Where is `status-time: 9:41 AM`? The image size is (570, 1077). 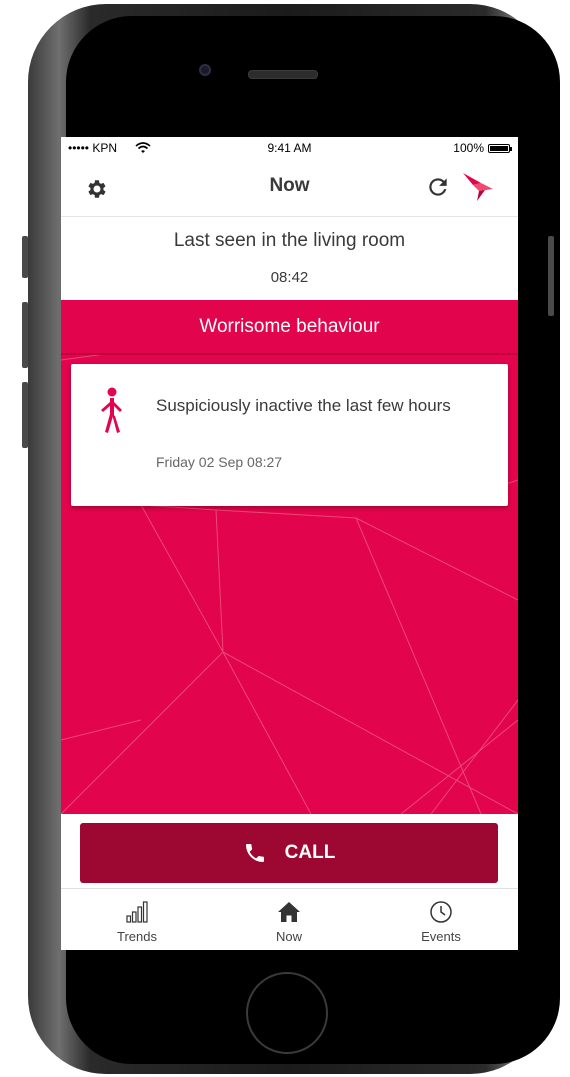
status-time: 9:41 AM is located at coordinates (289, 148).